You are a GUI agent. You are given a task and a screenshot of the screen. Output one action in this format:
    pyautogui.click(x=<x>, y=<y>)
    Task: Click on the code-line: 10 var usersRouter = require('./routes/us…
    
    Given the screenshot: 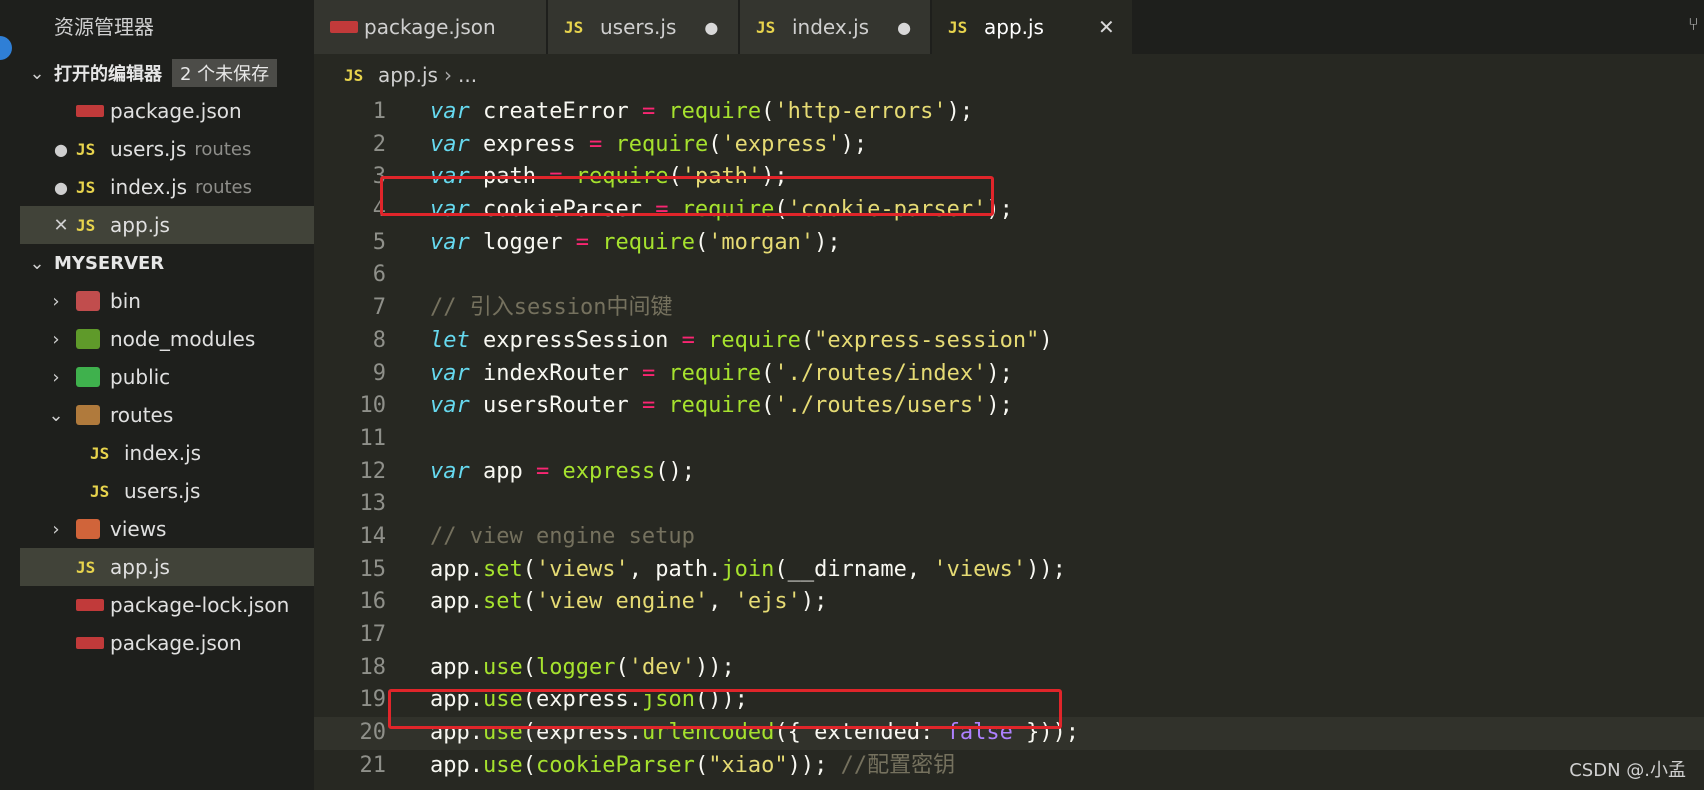 What is the action you would take?
    pyautogui.click(x=1009, y=406)
    